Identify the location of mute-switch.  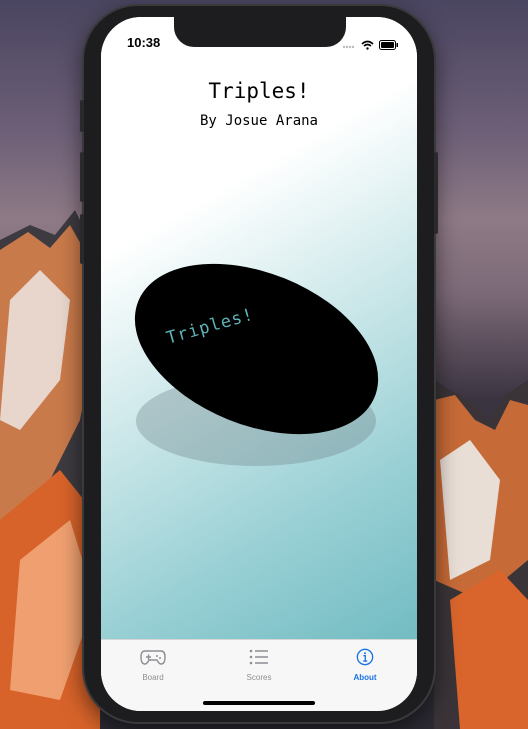
(82, 116).